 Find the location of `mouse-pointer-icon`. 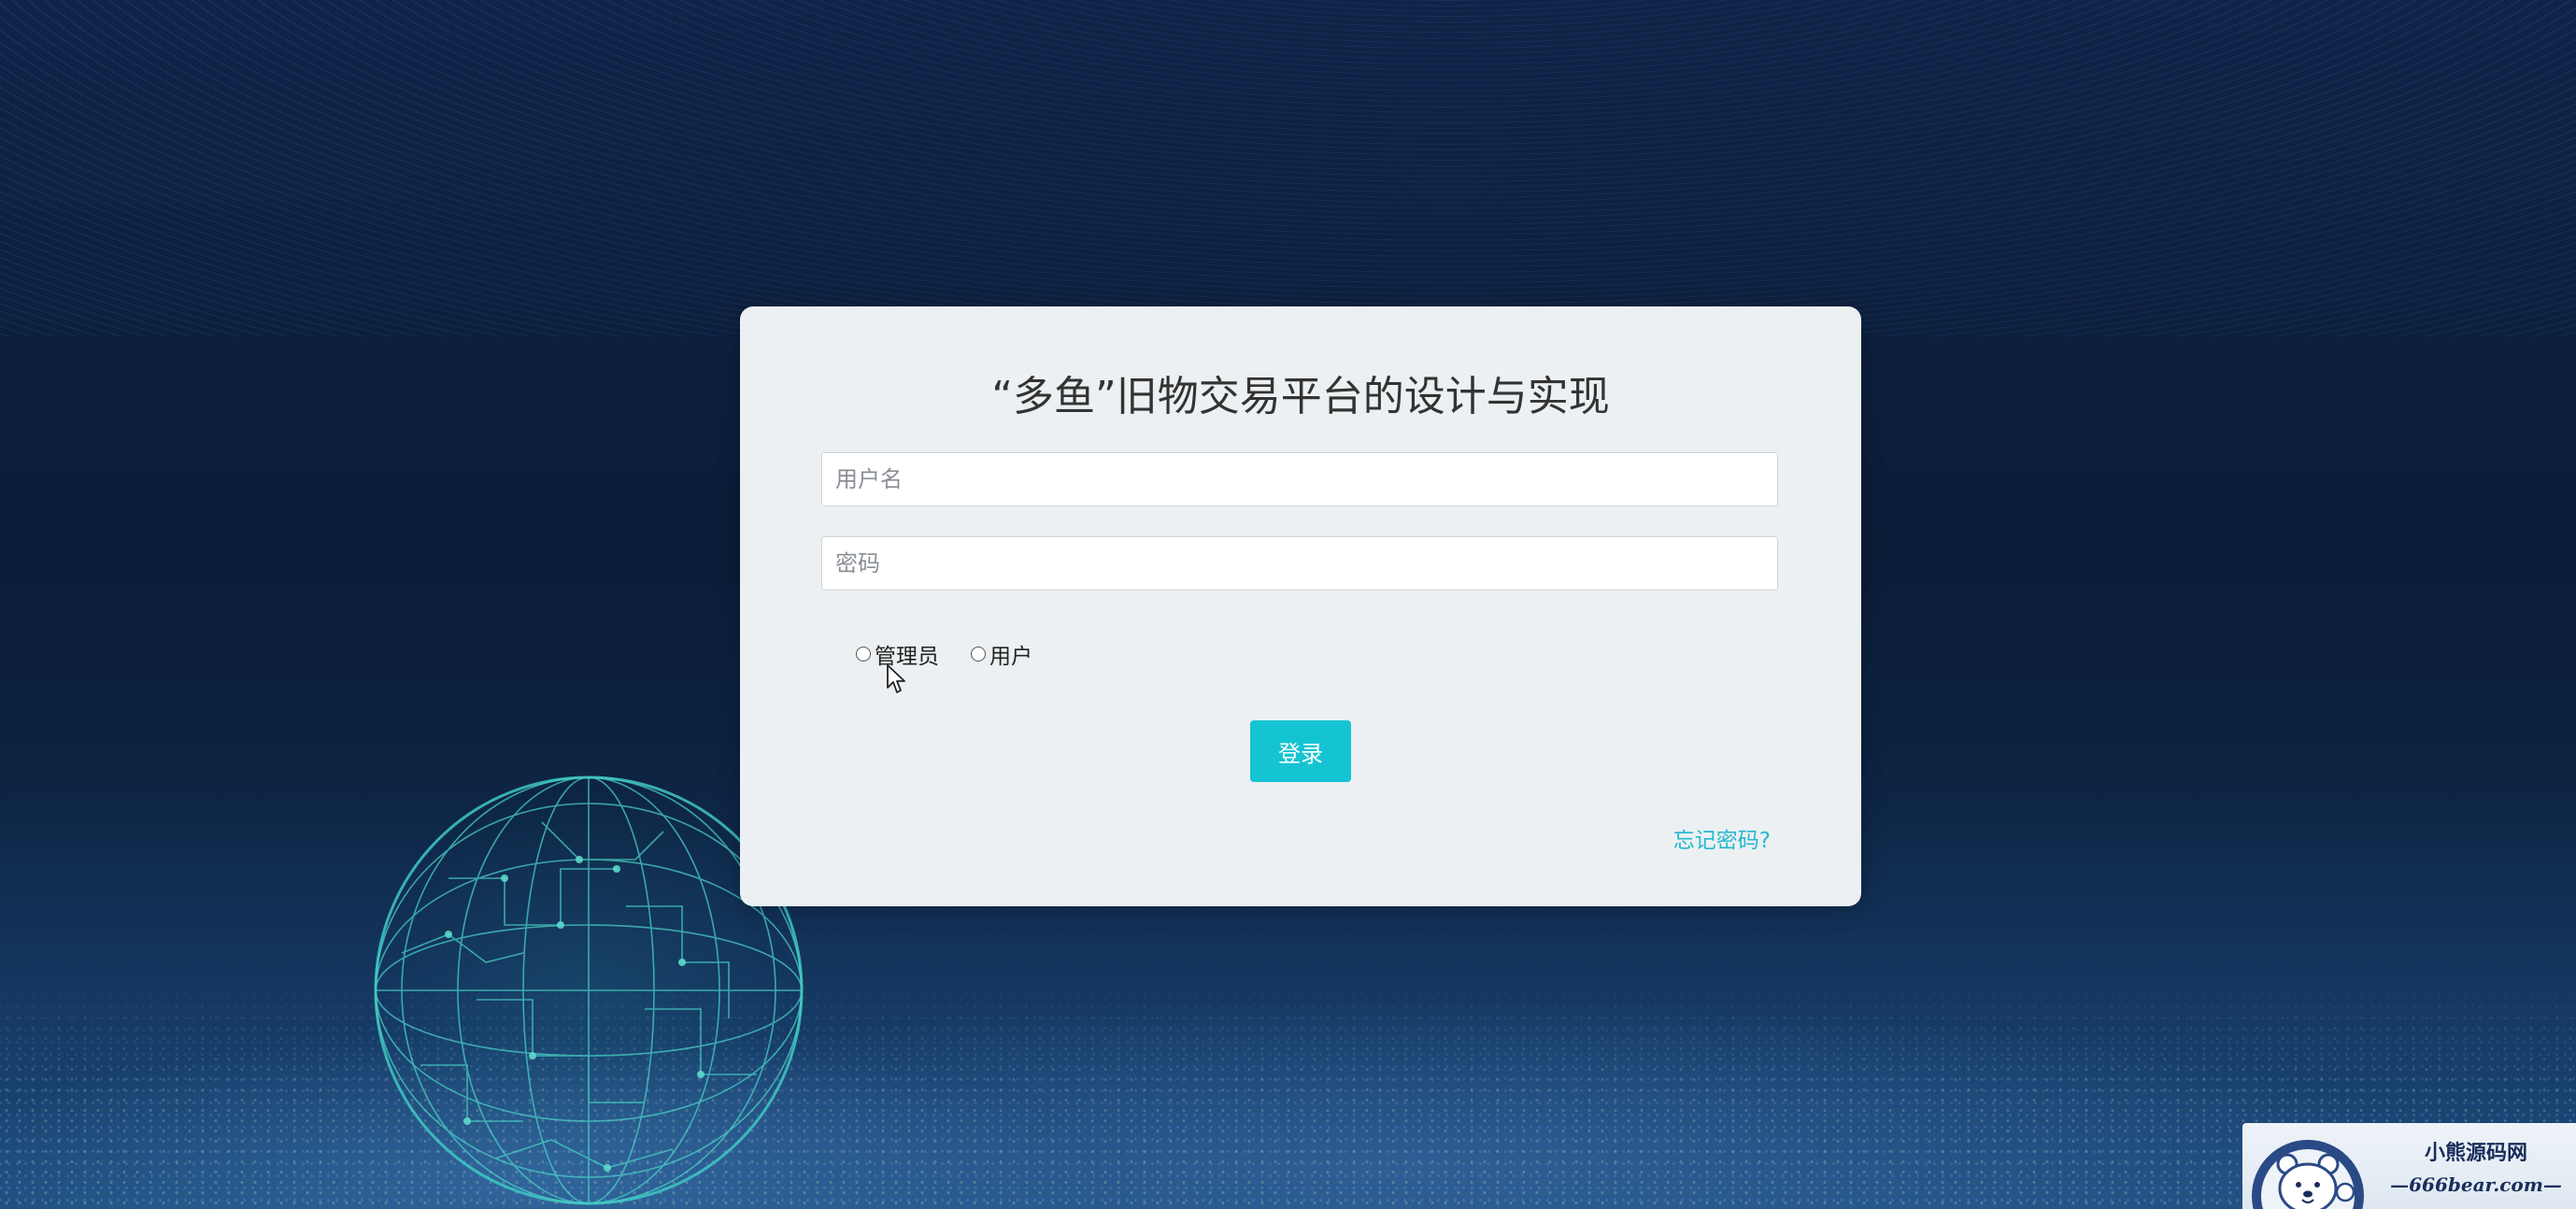

mouse-pointer-icon is located at coordinates (896, 679).